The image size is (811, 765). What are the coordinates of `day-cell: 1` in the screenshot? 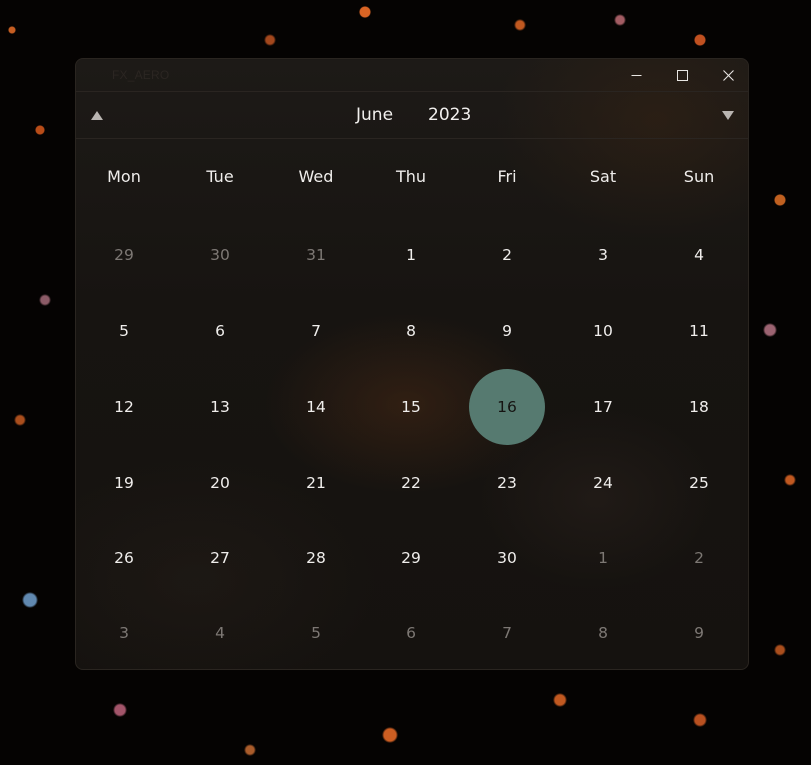 It's located at (411, 255).